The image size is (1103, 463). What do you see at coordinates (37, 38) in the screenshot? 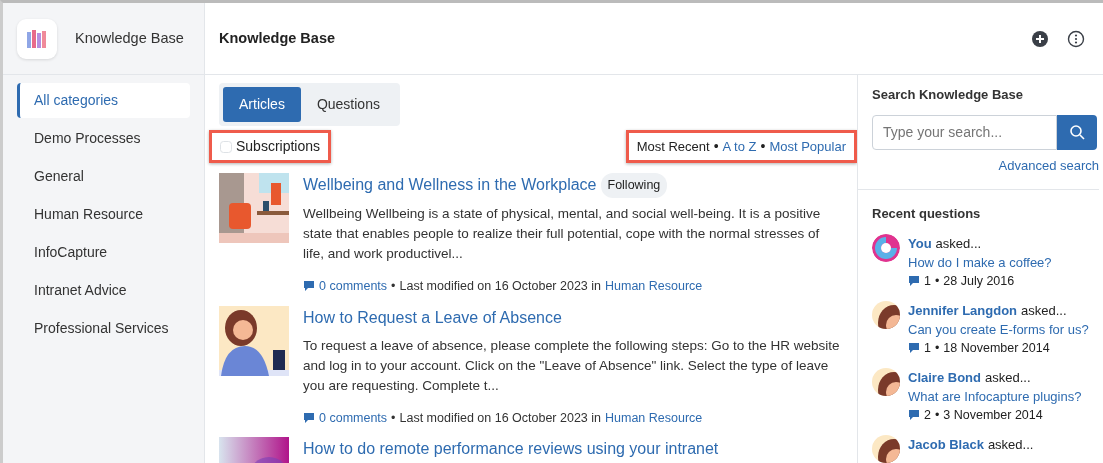
I see `books-icon` at bounding box center [37, 38].